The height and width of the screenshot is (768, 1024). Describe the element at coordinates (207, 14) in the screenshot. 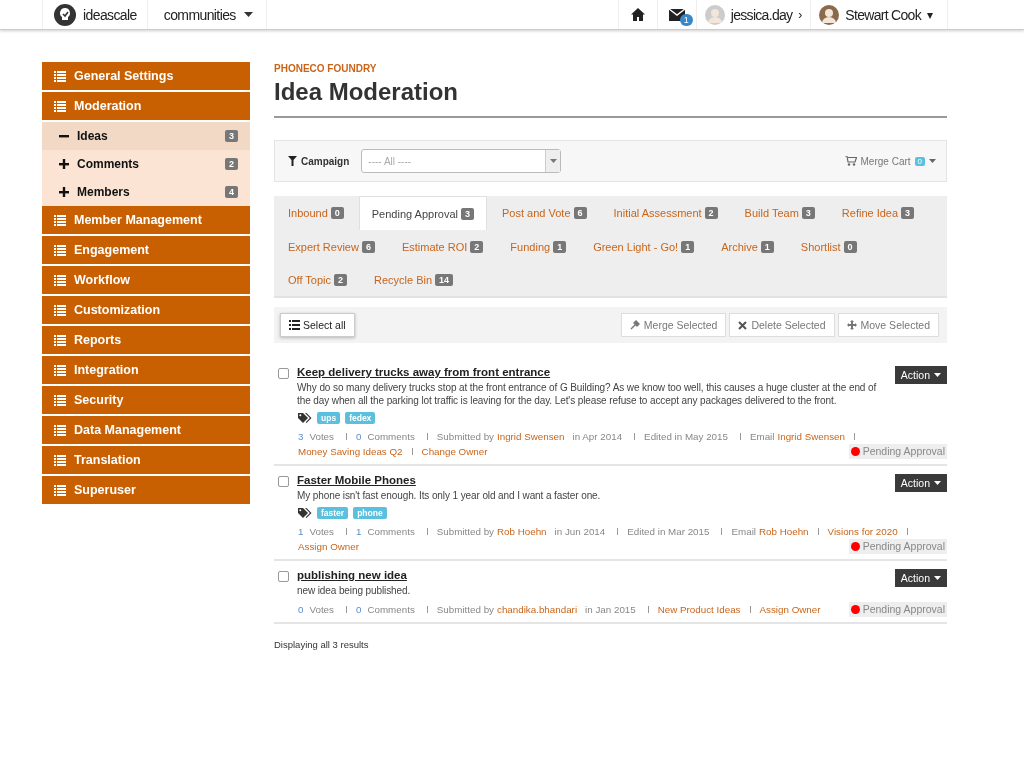

I see `communities-menu: communities` at that location.